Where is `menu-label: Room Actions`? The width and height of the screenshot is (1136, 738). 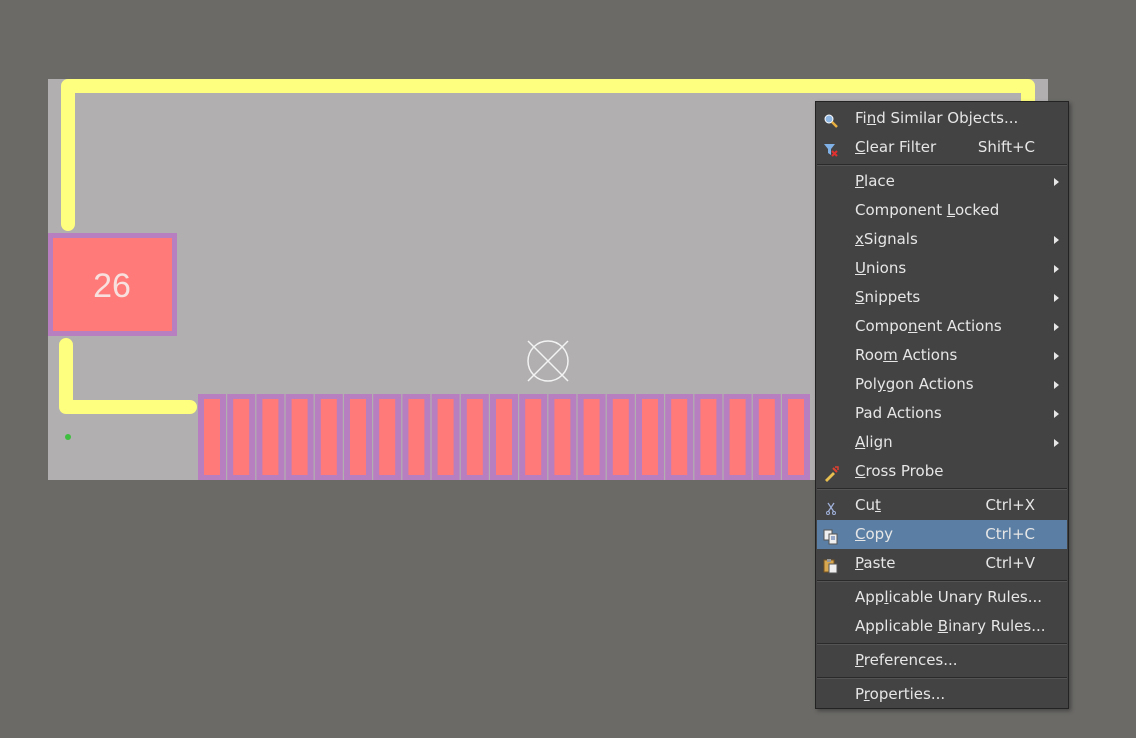 menu-label: Room Actions is located at coordinates (906, 355).